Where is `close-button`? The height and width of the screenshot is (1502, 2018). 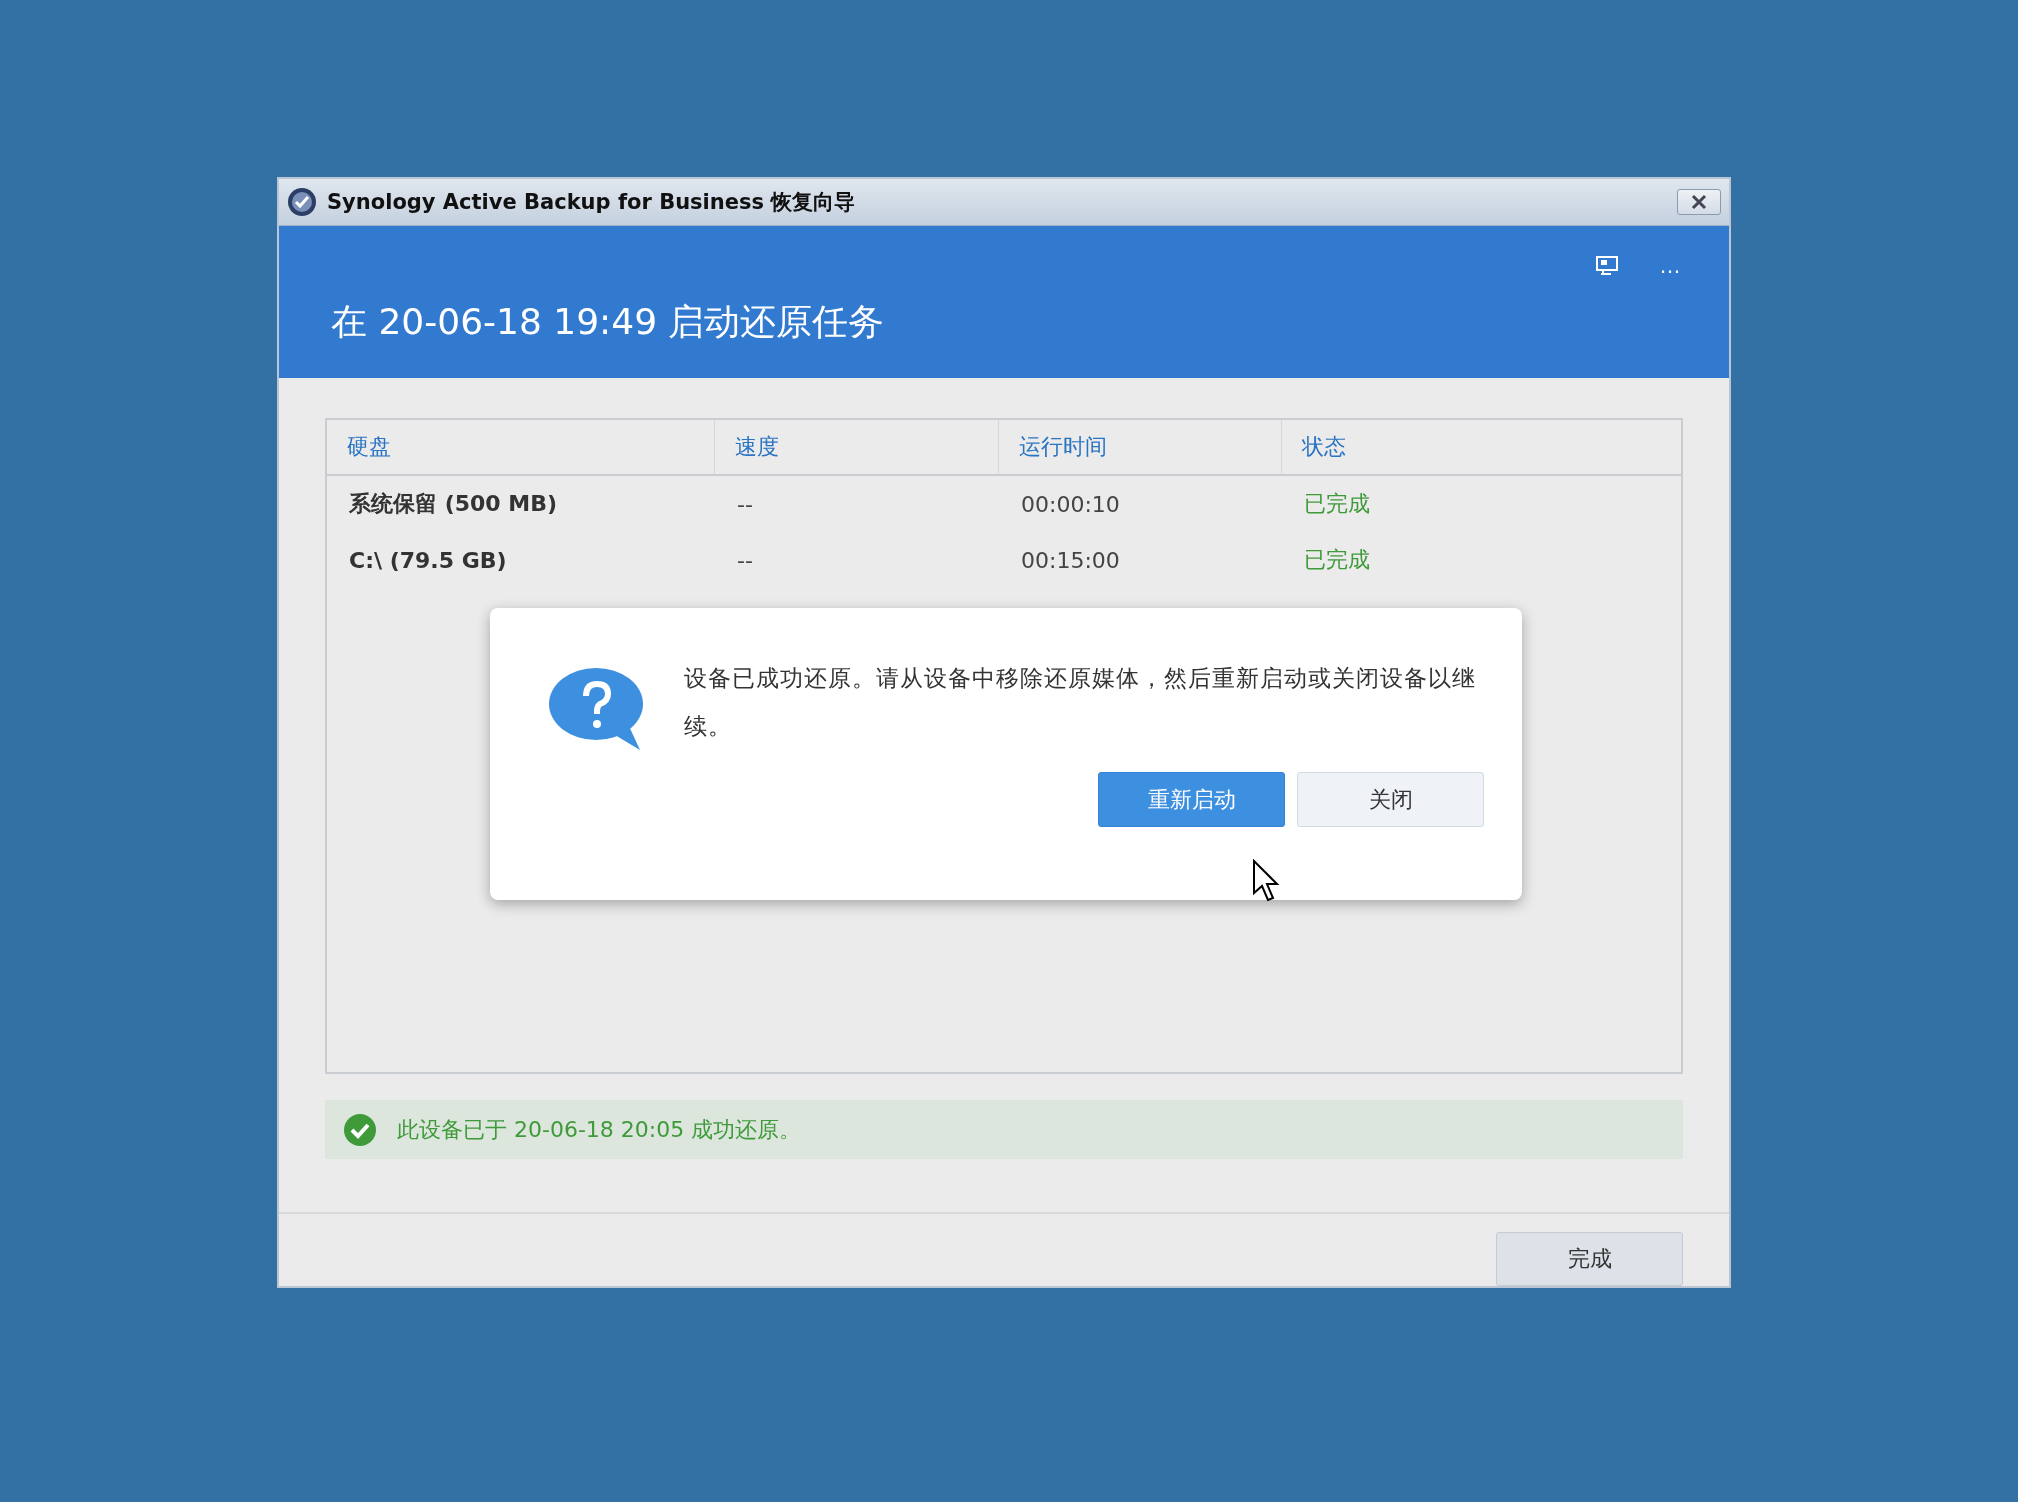 close-button is located at coordinates (1699, 202).